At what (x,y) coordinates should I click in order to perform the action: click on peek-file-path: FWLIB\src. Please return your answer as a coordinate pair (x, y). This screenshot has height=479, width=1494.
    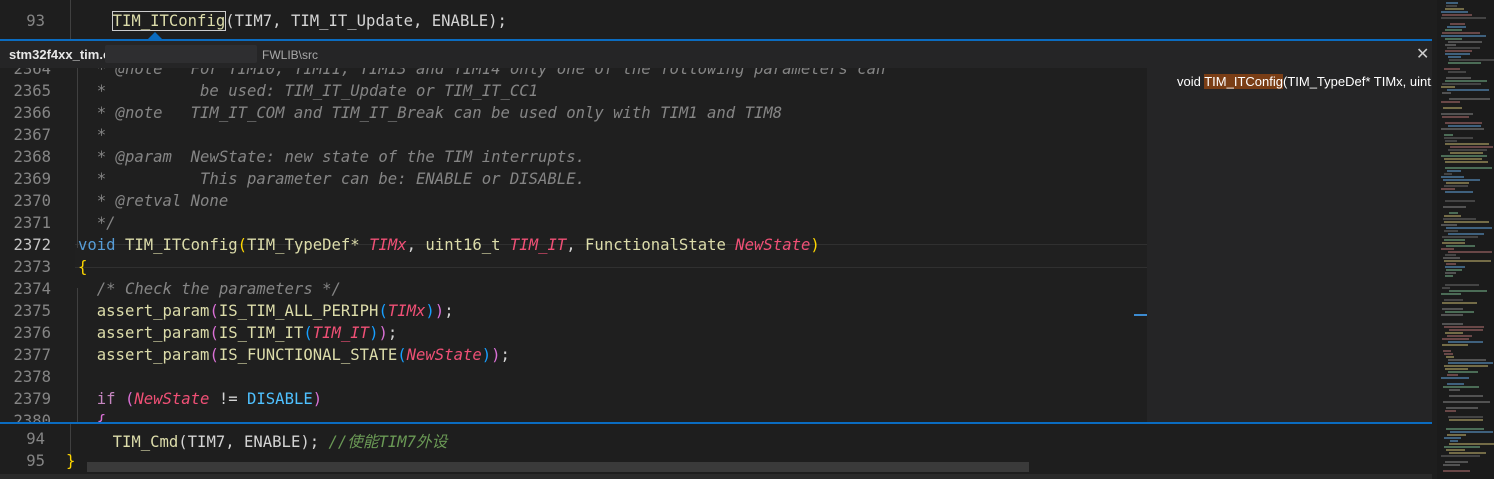
    Looking at the image, I should click on (290, 55).